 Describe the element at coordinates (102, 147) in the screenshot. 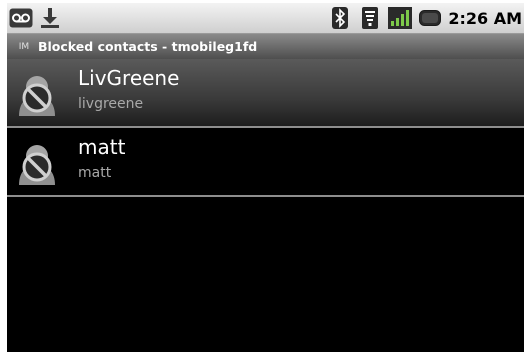

I see `contact-name: matt` at that location.